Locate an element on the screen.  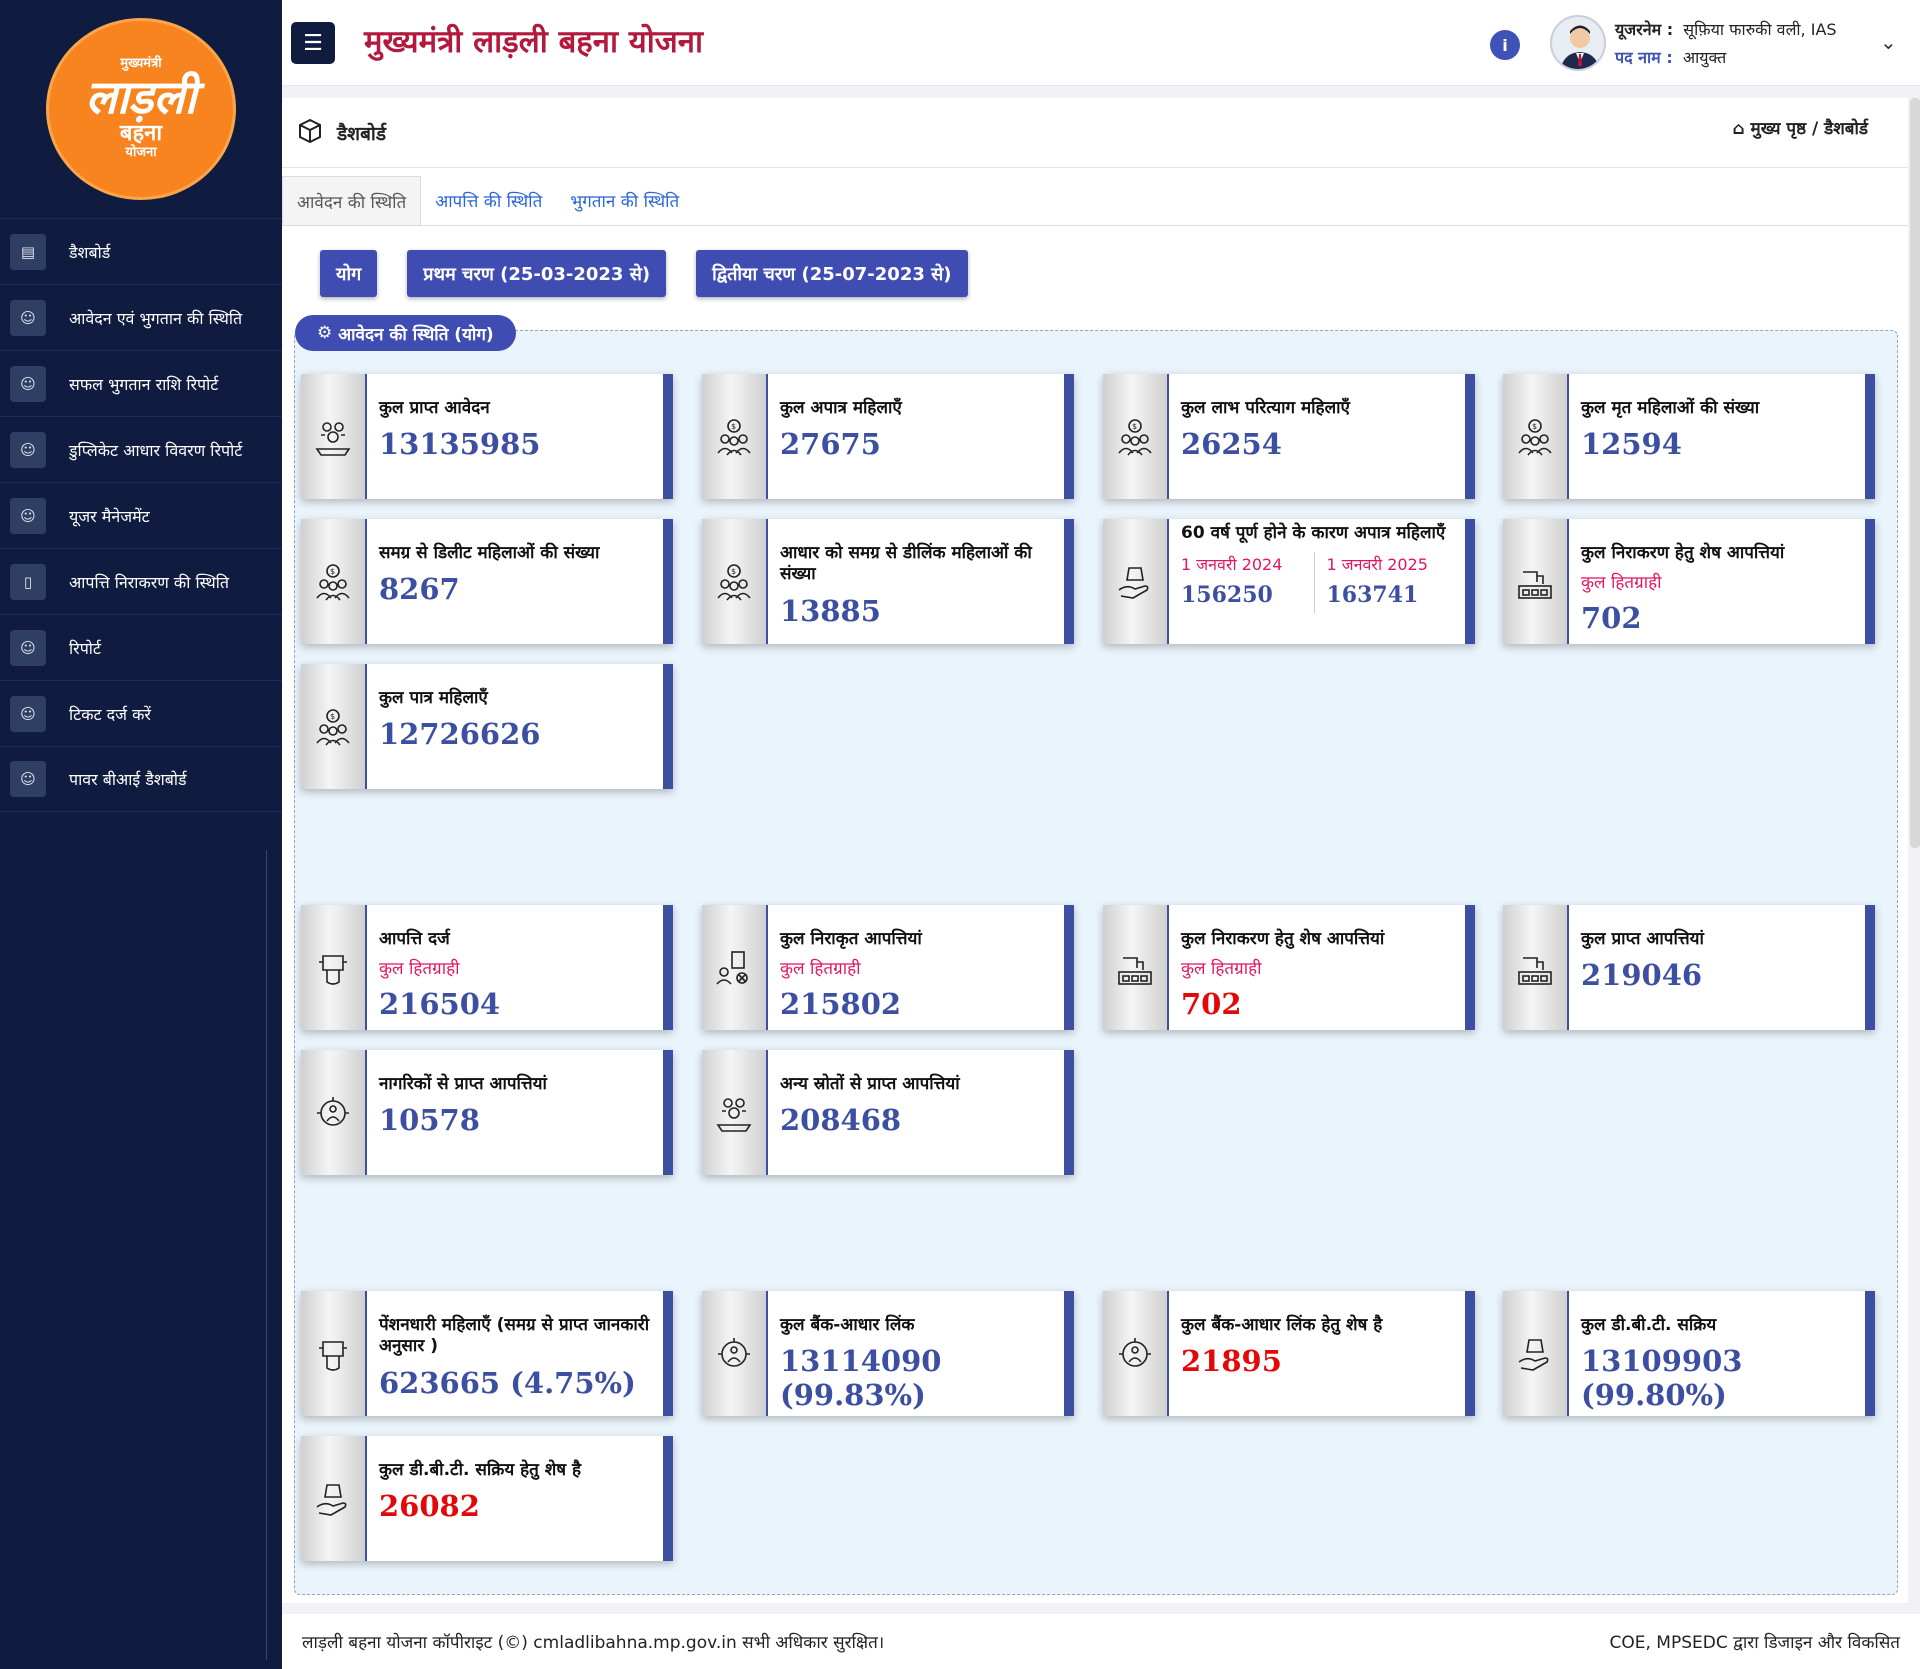
stat-card-text: कुल पात्र महिलाएँ 12726626 is located at coordinates (518, 719).